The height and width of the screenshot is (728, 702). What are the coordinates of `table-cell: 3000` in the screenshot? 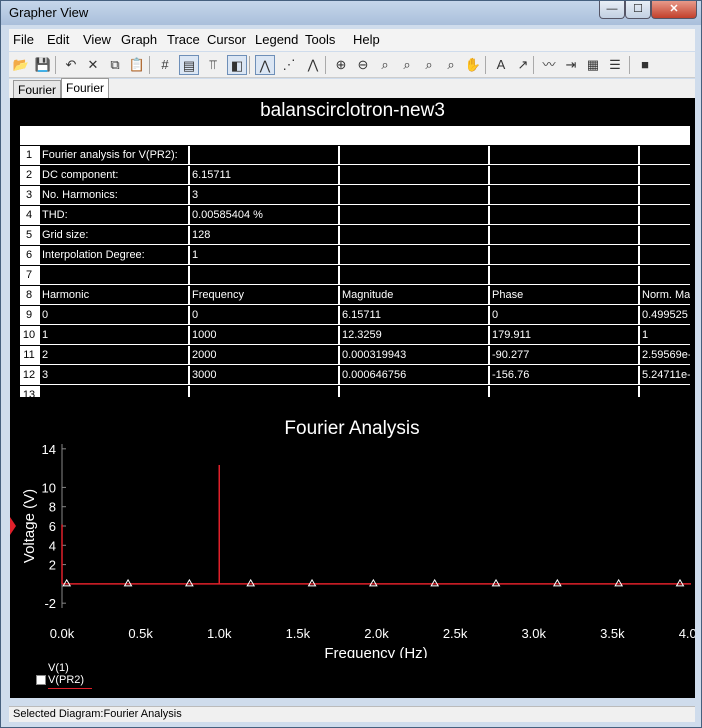 It's located at (265, 375).